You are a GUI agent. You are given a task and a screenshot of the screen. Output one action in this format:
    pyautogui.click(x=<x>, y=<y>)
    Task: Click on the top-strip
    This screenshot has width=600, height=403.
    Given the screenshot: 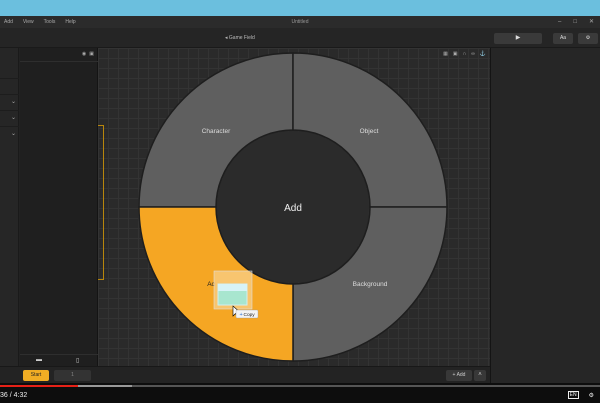 What is the action you would take?
    pyautogui.click(x=300, y=8)
    